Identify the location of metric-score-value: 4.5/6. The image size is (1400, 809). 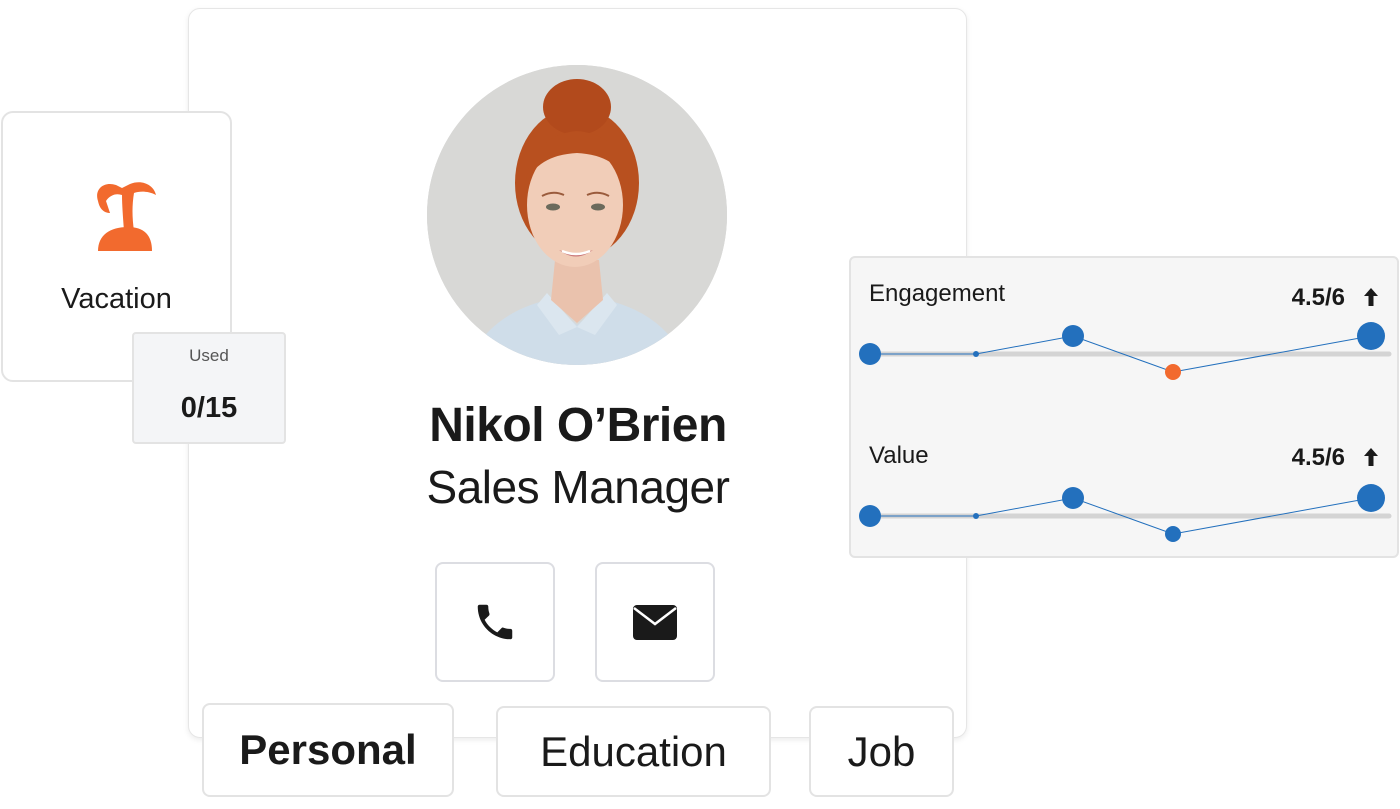
(1318, 457).